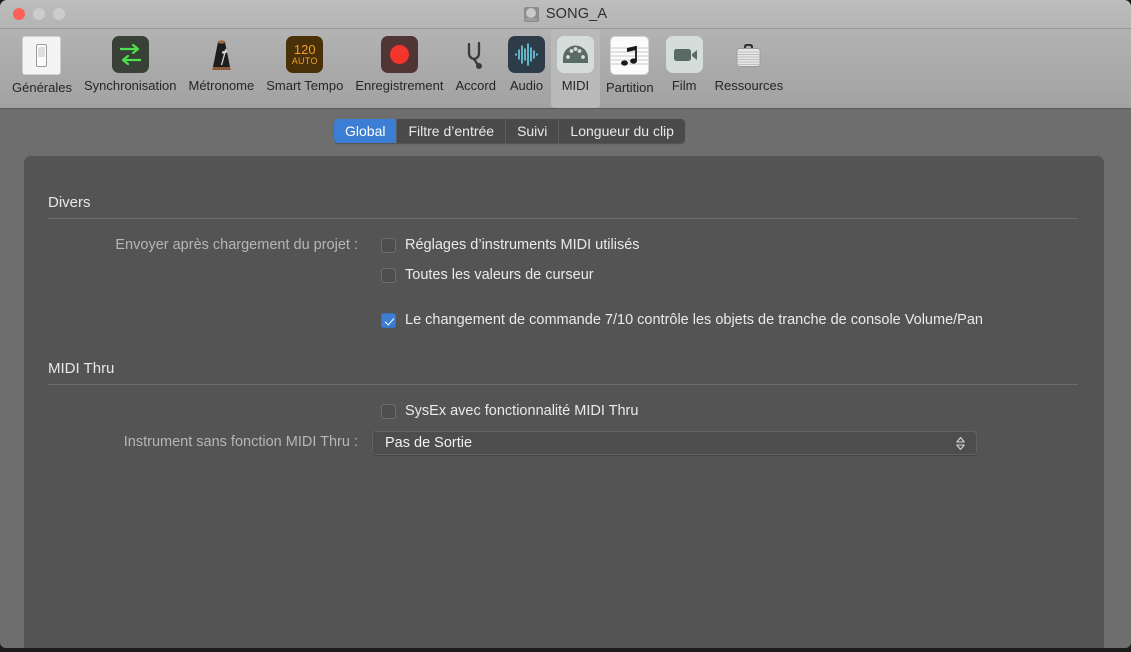 This screenshot has height=652, width=1131. I want to click on instrument-popup-value: Pas de Sortie, so click(429, 443).